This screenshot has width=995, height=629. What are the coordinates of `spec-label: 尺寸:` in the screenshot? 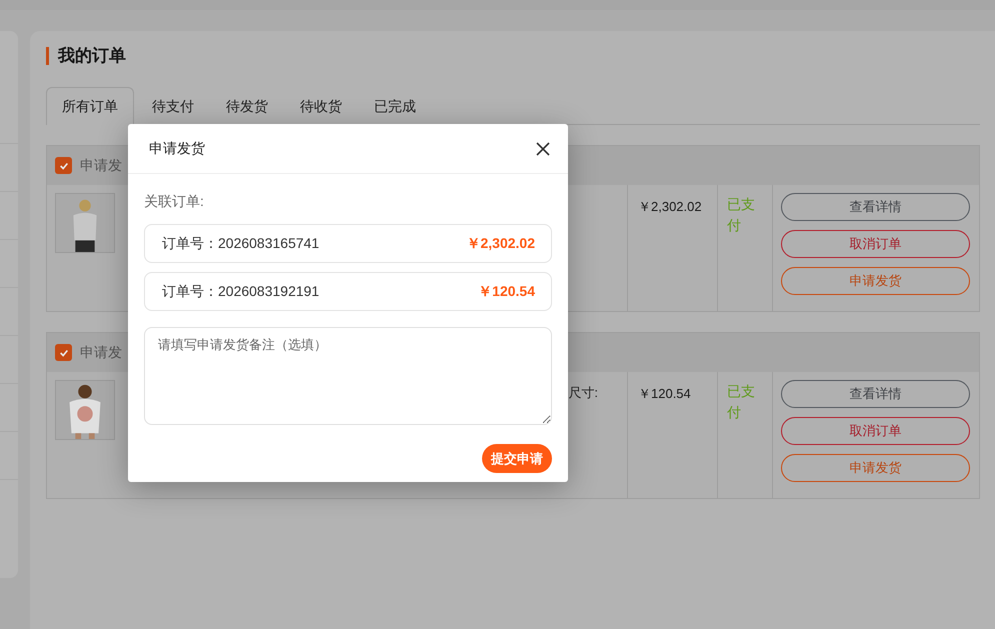 It's located at (583, 393).